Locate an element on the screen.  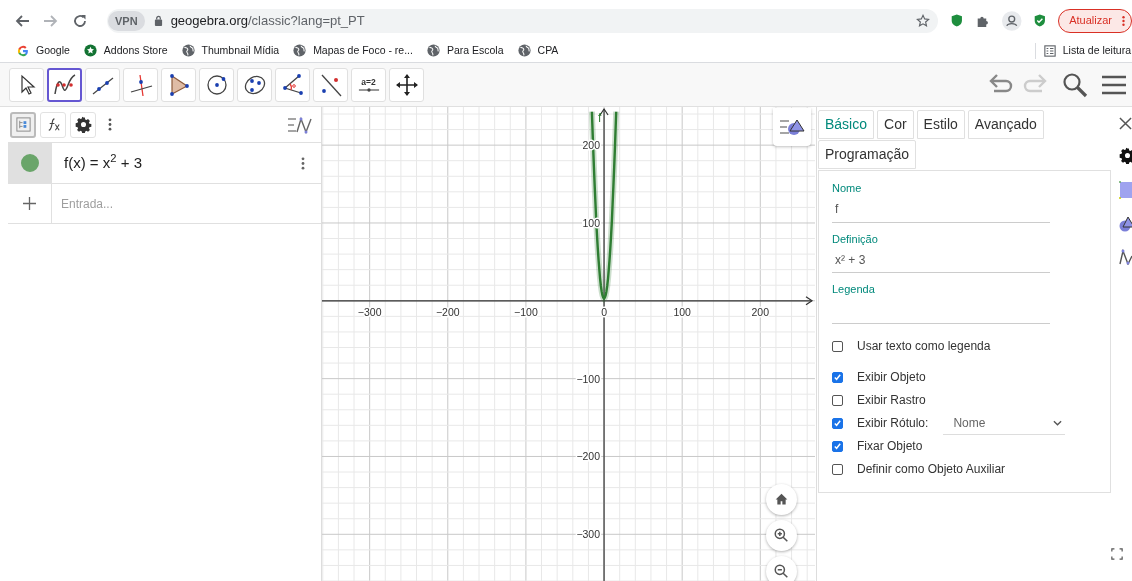
extension-icon is located at coordinates (956, 20).